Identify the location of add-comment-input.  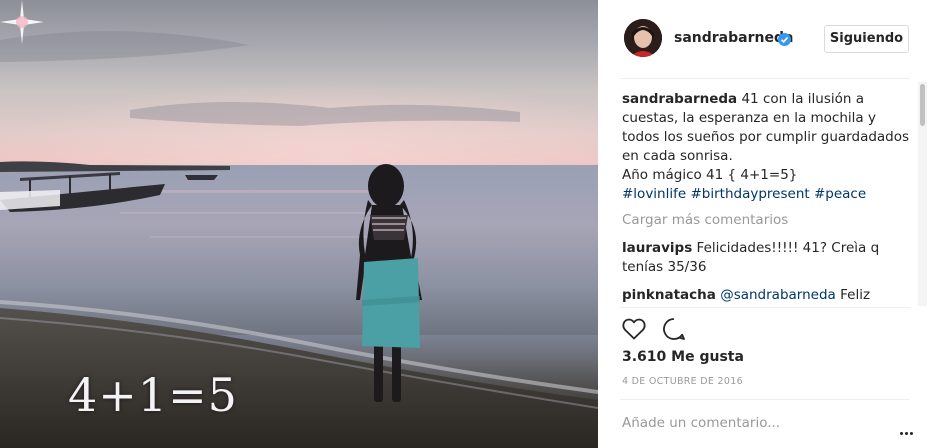
(752, 423).